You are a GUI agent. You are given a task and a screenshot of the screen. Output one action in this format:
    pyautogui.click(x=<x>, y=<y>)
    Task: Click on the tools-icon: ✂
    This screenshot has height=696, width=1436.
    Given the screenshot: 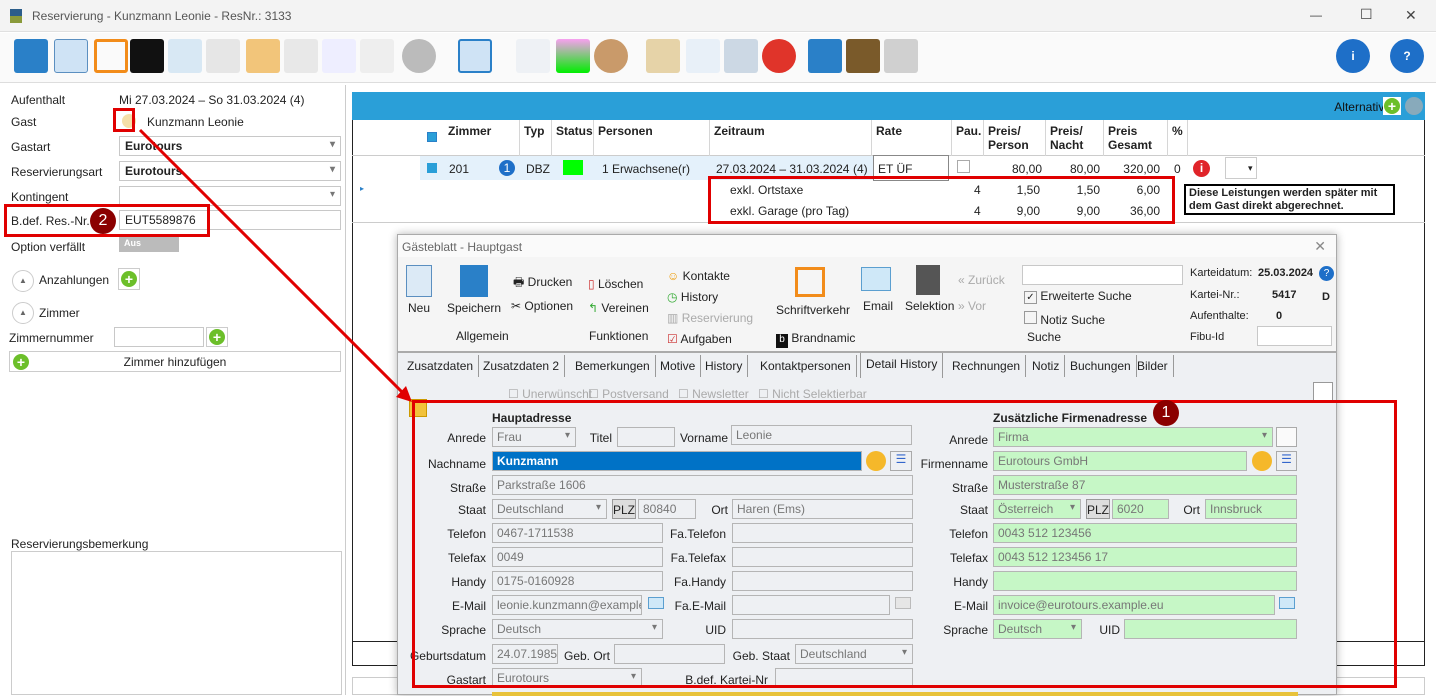 What is the action you would take?
    pyautogui.click(x=516, y=306)
    